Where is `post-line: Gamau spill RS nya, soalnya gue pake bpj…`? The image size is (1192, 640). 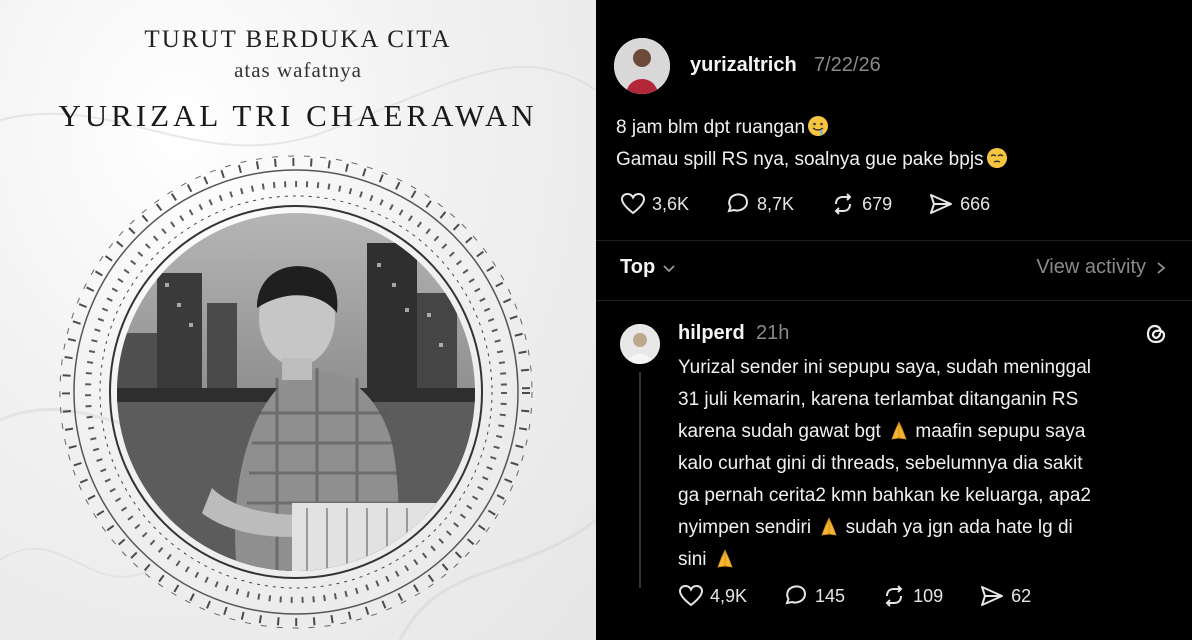 post-line: Gamau spill RS nya, soalnya gue pake bpj… is located at coordinates (812, 160).